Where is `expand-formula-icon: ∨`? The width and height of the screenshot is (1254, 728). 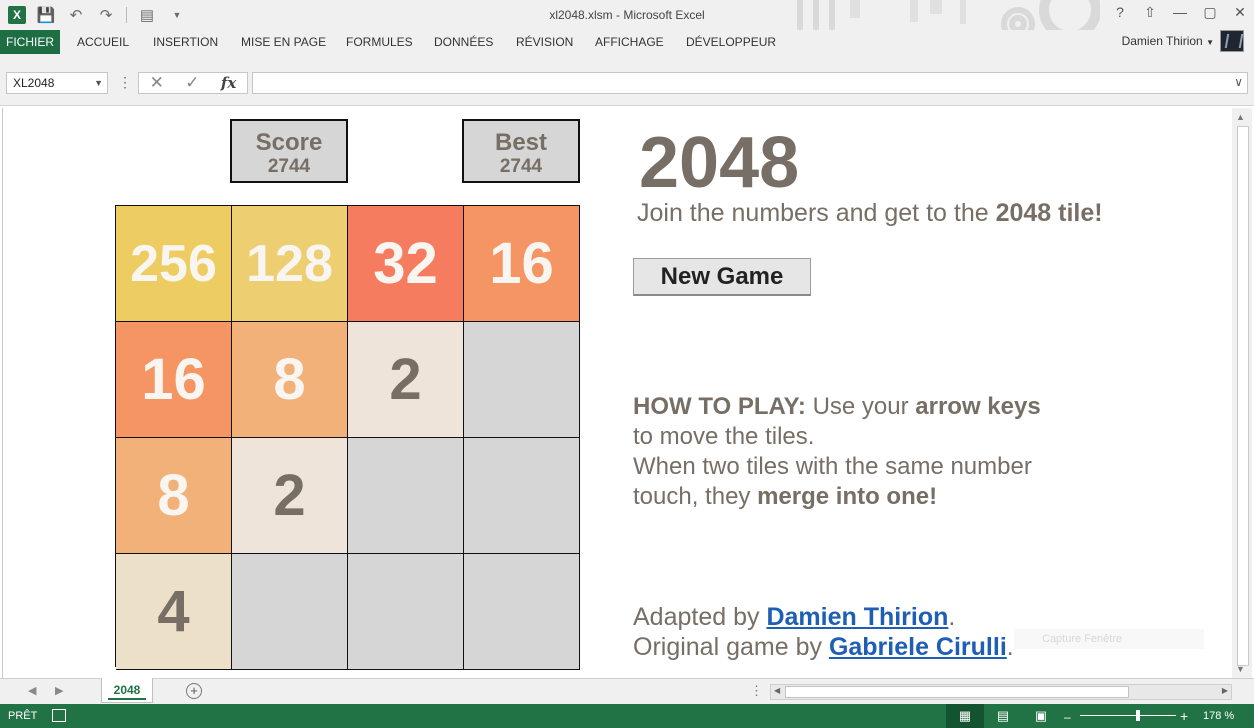
expand-formula-icon: ∨ is located at coordinates (1238, 82).